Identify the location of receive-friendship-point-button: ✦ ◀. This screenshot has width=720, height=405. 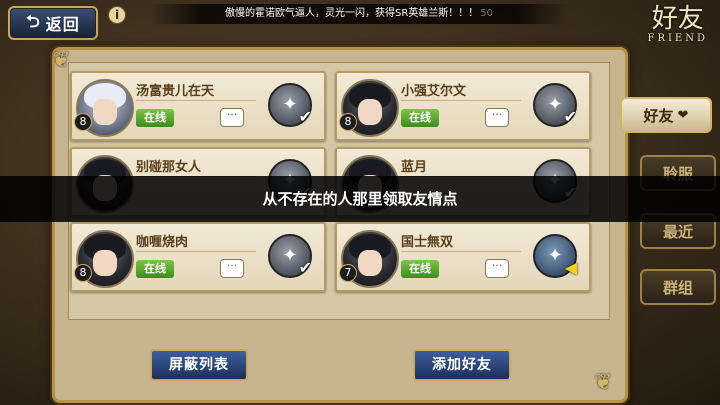
(555, 256).